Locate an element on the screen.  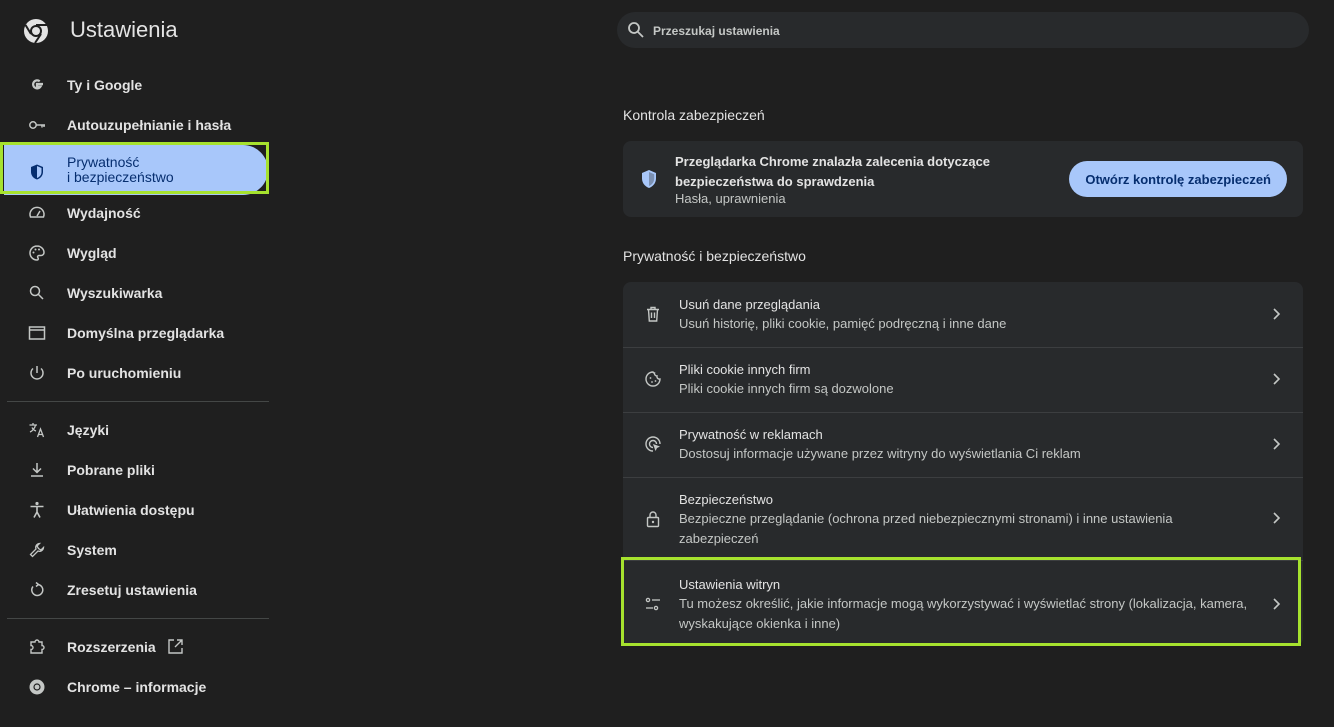
sidebar-item-label: Języki is located at coordinates (88, 429).